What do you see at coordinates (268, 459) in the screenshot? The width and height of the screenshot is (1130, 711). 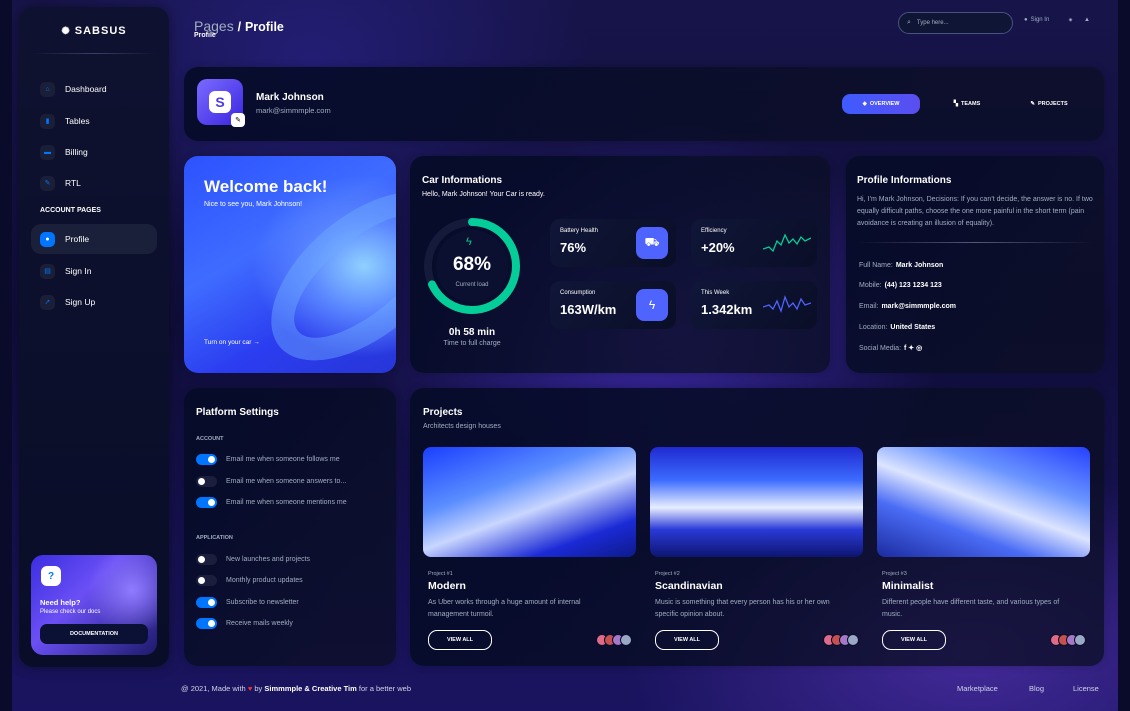 I see `setting-row: Email me when someone follows me` at bounding box center [268, 459].